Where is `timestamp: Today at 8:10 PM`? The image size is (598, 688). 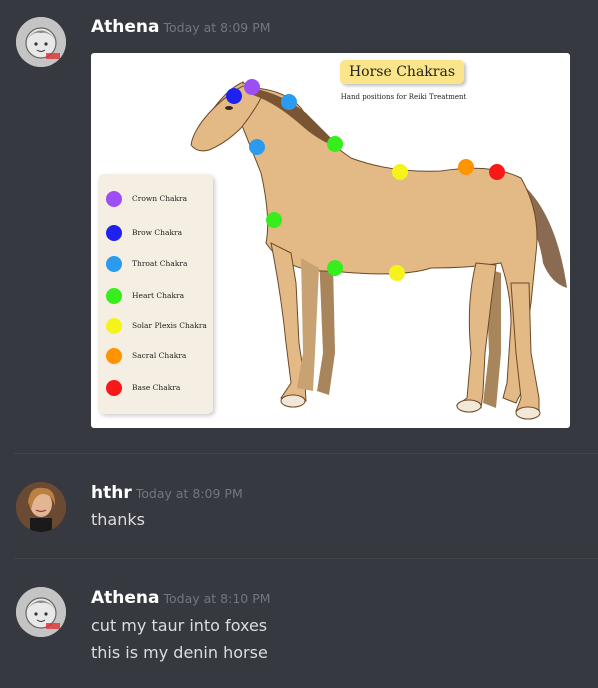
timestamp: Today at 8:10 PM is located at coordinates (217, 598).